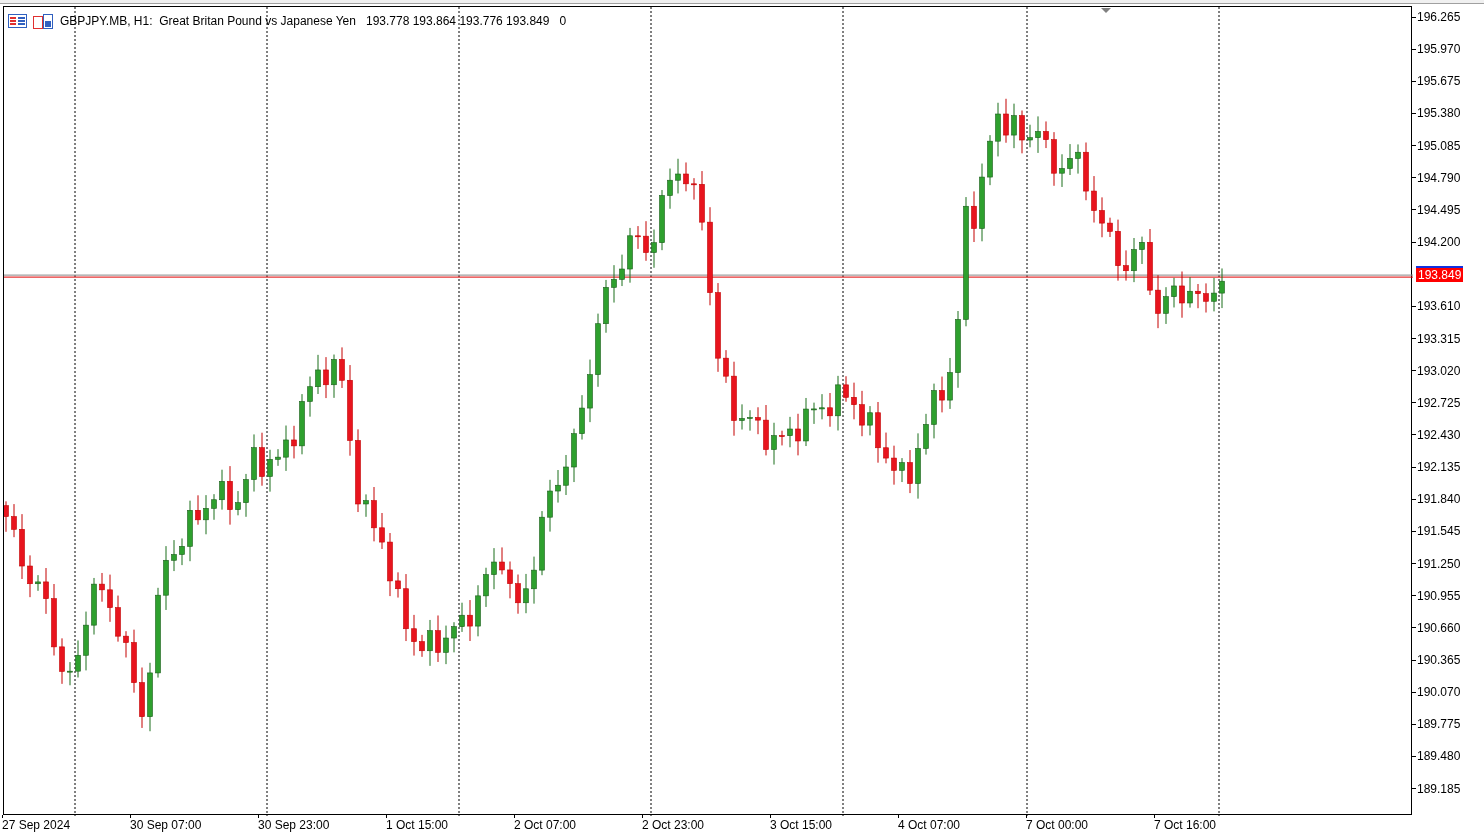 The width and height of the screenshot is (1484, 836). I want to click on price-label: 195.675, so click(1439, 81).